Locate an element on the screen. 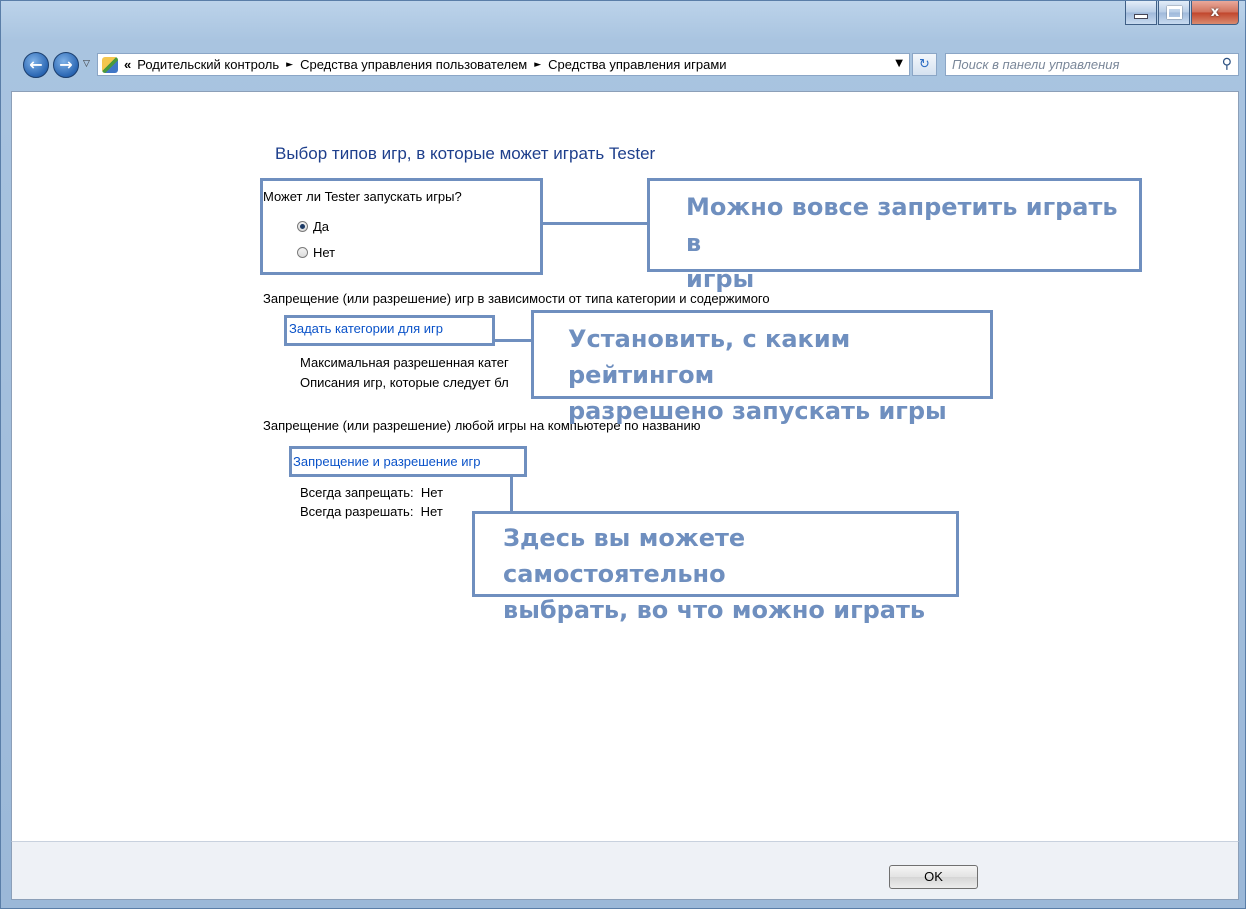  close-button: x is located at coordinates (1215, 13).